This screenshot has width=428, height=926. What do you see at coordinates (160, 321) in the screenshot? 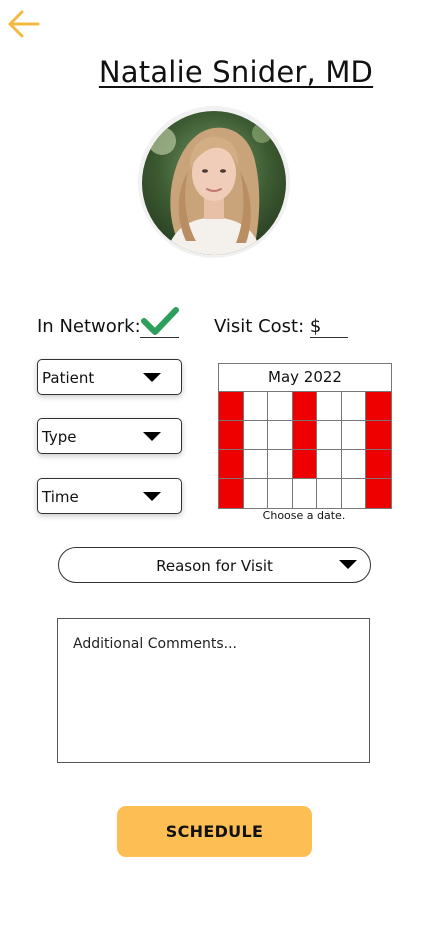
I see `checkmark-icon` at bounding box center [160, 321].